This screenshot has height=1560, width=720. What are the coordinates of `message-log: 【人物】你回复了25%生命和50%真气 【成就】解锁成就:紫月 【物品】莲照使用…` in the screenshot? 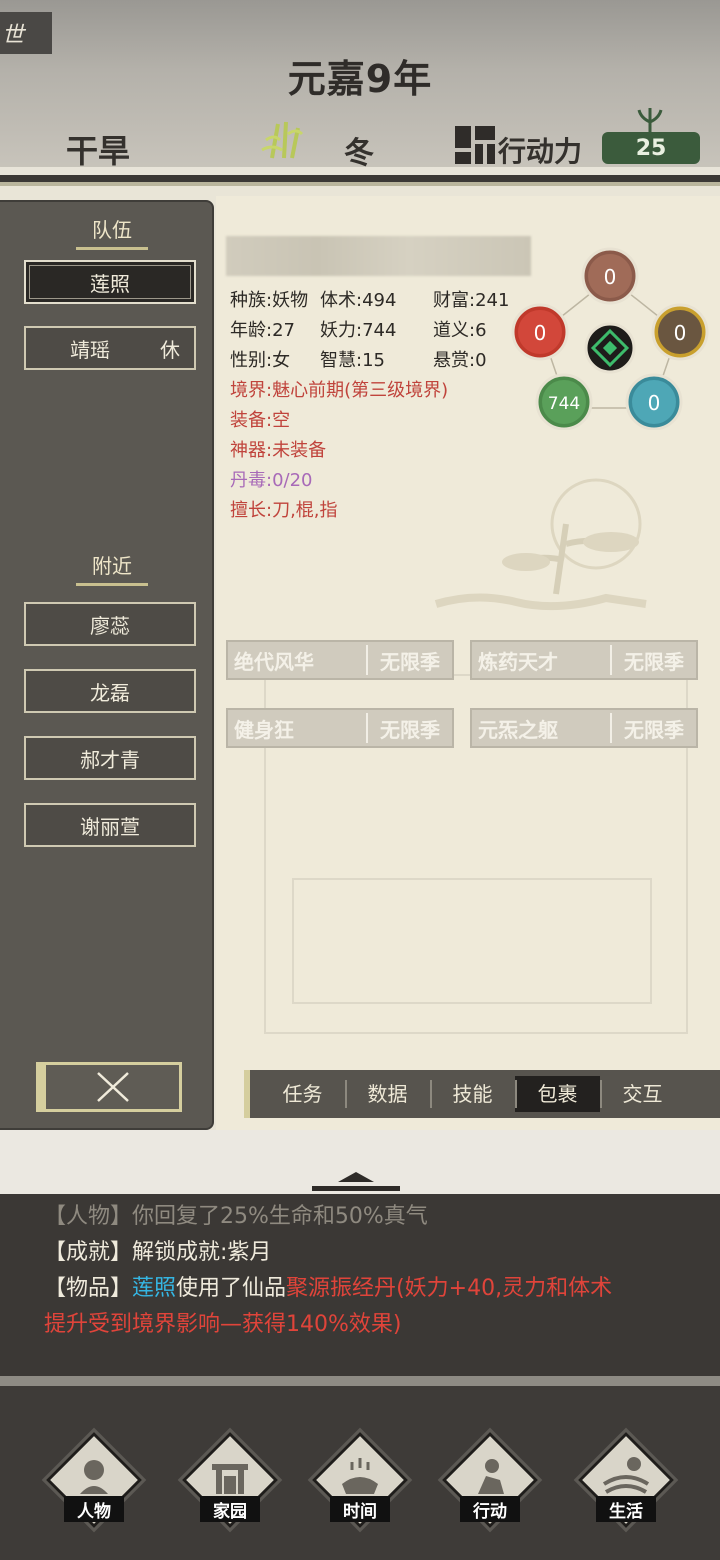 It's located at (360, 1284).